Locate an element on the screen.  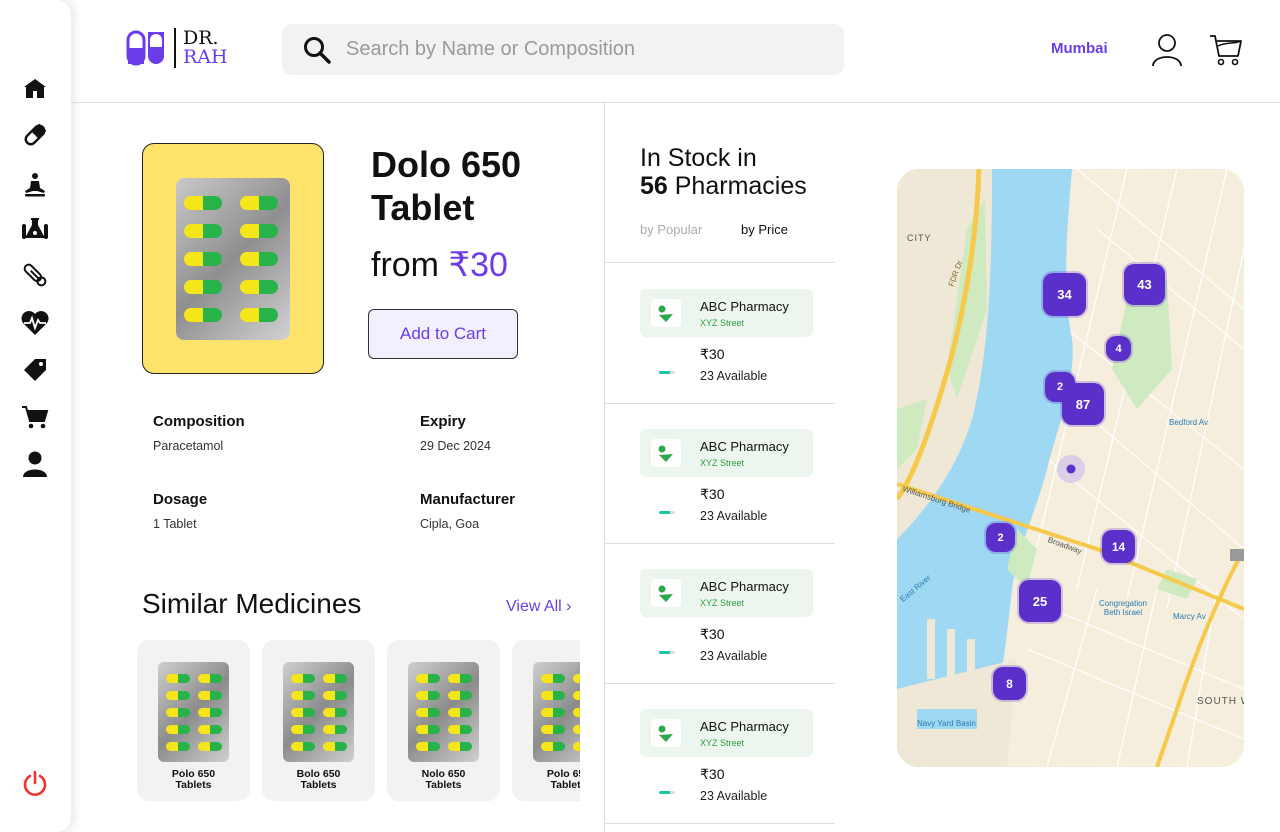
price-prefix: from is located at coordinates (410, 265).